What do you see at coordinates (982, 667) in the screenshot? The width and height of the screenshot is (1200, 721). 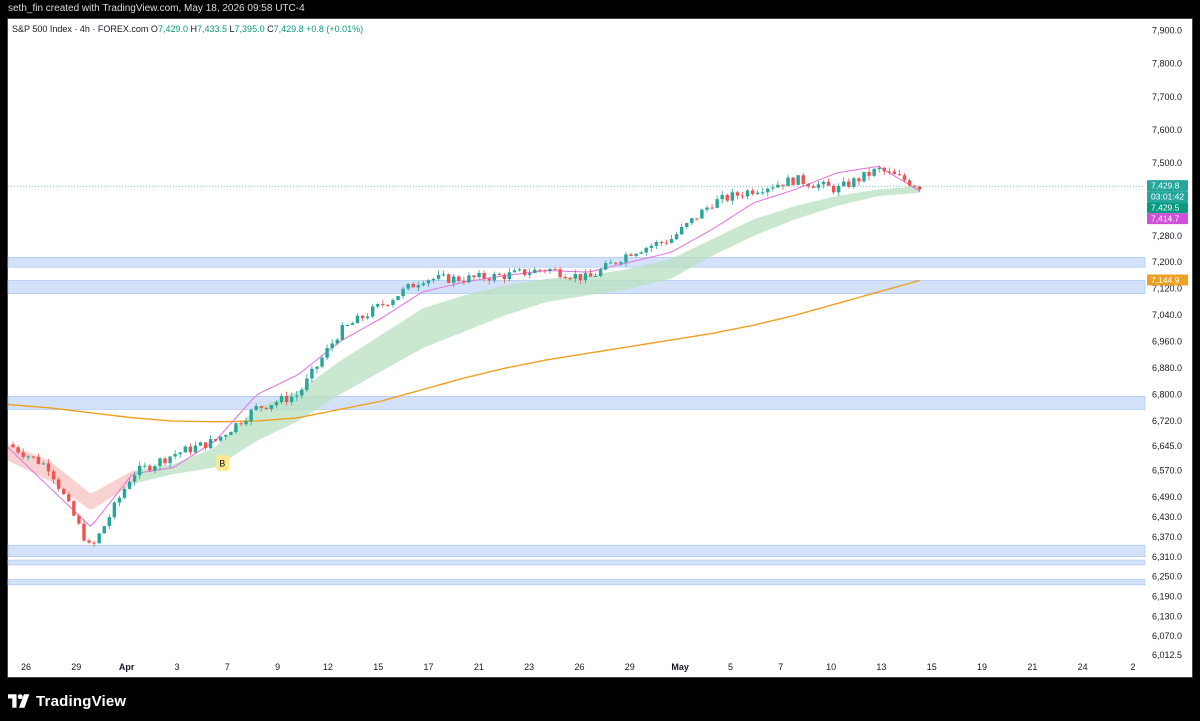 I see `x-tick-label: 19` at bounding box center [982, 667].